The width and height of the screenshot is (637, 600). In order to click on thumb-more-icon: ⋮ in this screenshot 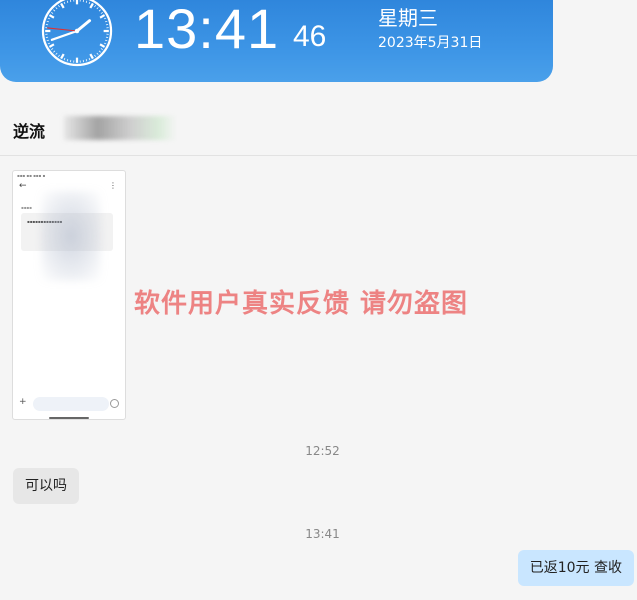, I will do `click(113, 185)`.